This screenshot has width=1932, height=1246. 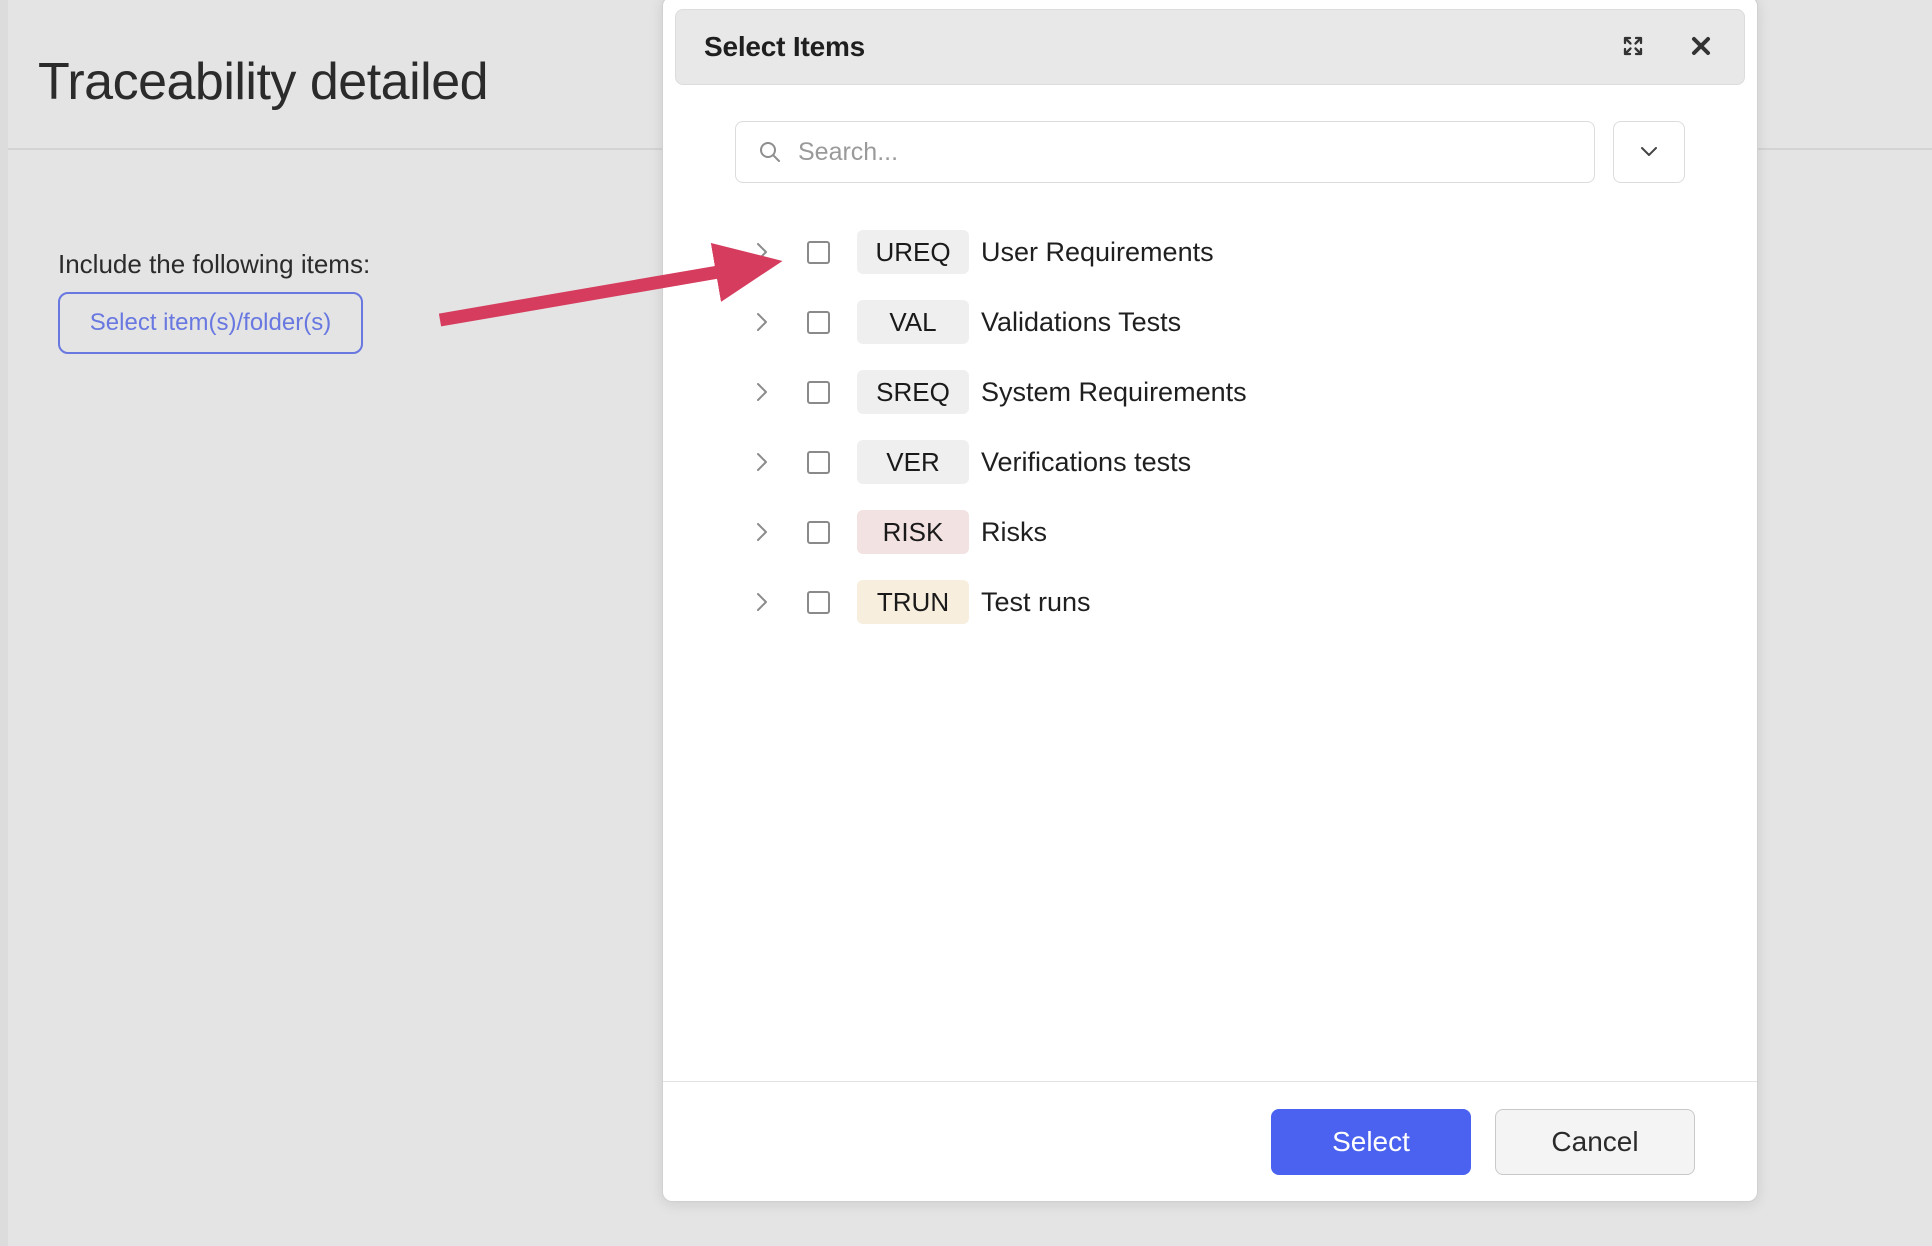 What do you see at coordinates (913, 252) in the screenshot?
I see `item-type-badge: UREQ` at bounding box center [913, 252].